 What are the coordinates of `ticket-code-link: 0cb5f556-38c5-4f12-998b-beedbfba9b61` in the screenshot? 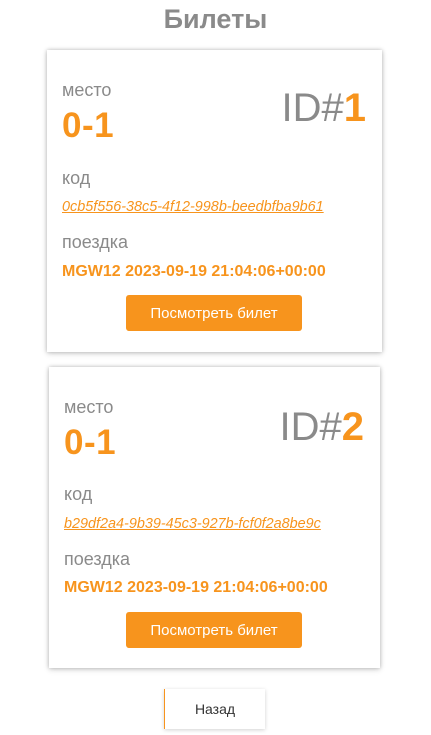 It's located at (193, 207).